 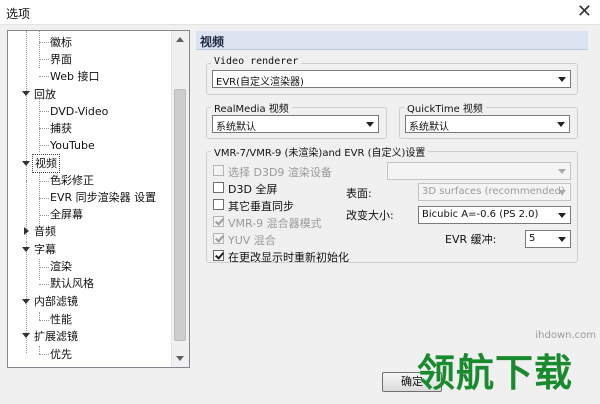 I want to click on scroll-up-icon, so click(x=180, y=39).